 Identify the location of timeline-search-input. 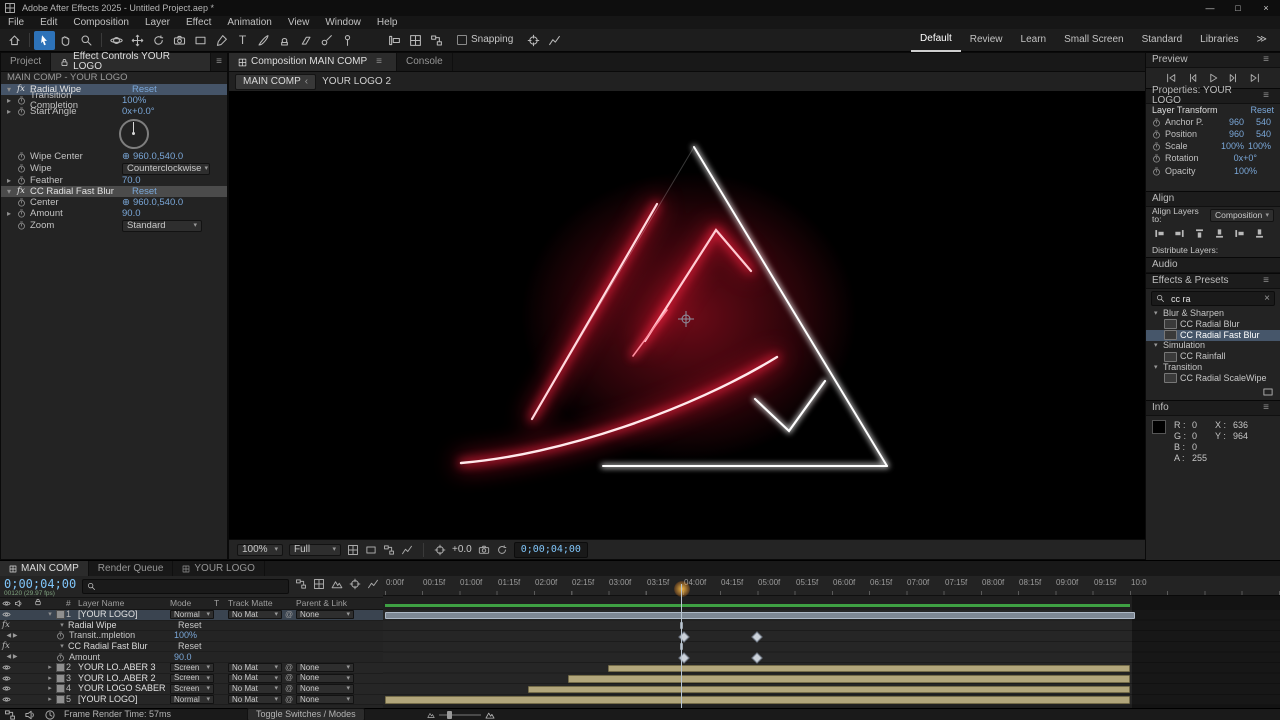
(192, 586).